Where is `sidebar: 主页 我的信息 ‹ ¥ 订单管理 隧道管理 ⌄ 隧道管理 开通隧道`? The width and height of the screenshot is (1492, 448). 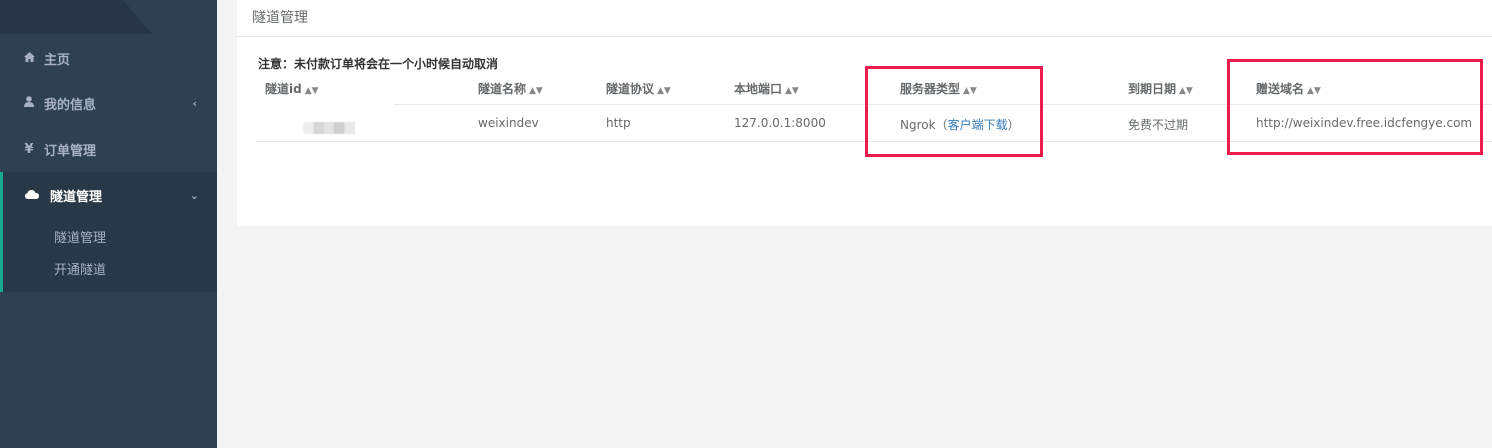
sidebar: 主页 我的信息 ‹ ¥ 订单管理 隧道管理 ⌄ 隧道管理 开通隧道 is located at coordinates (108, 224).